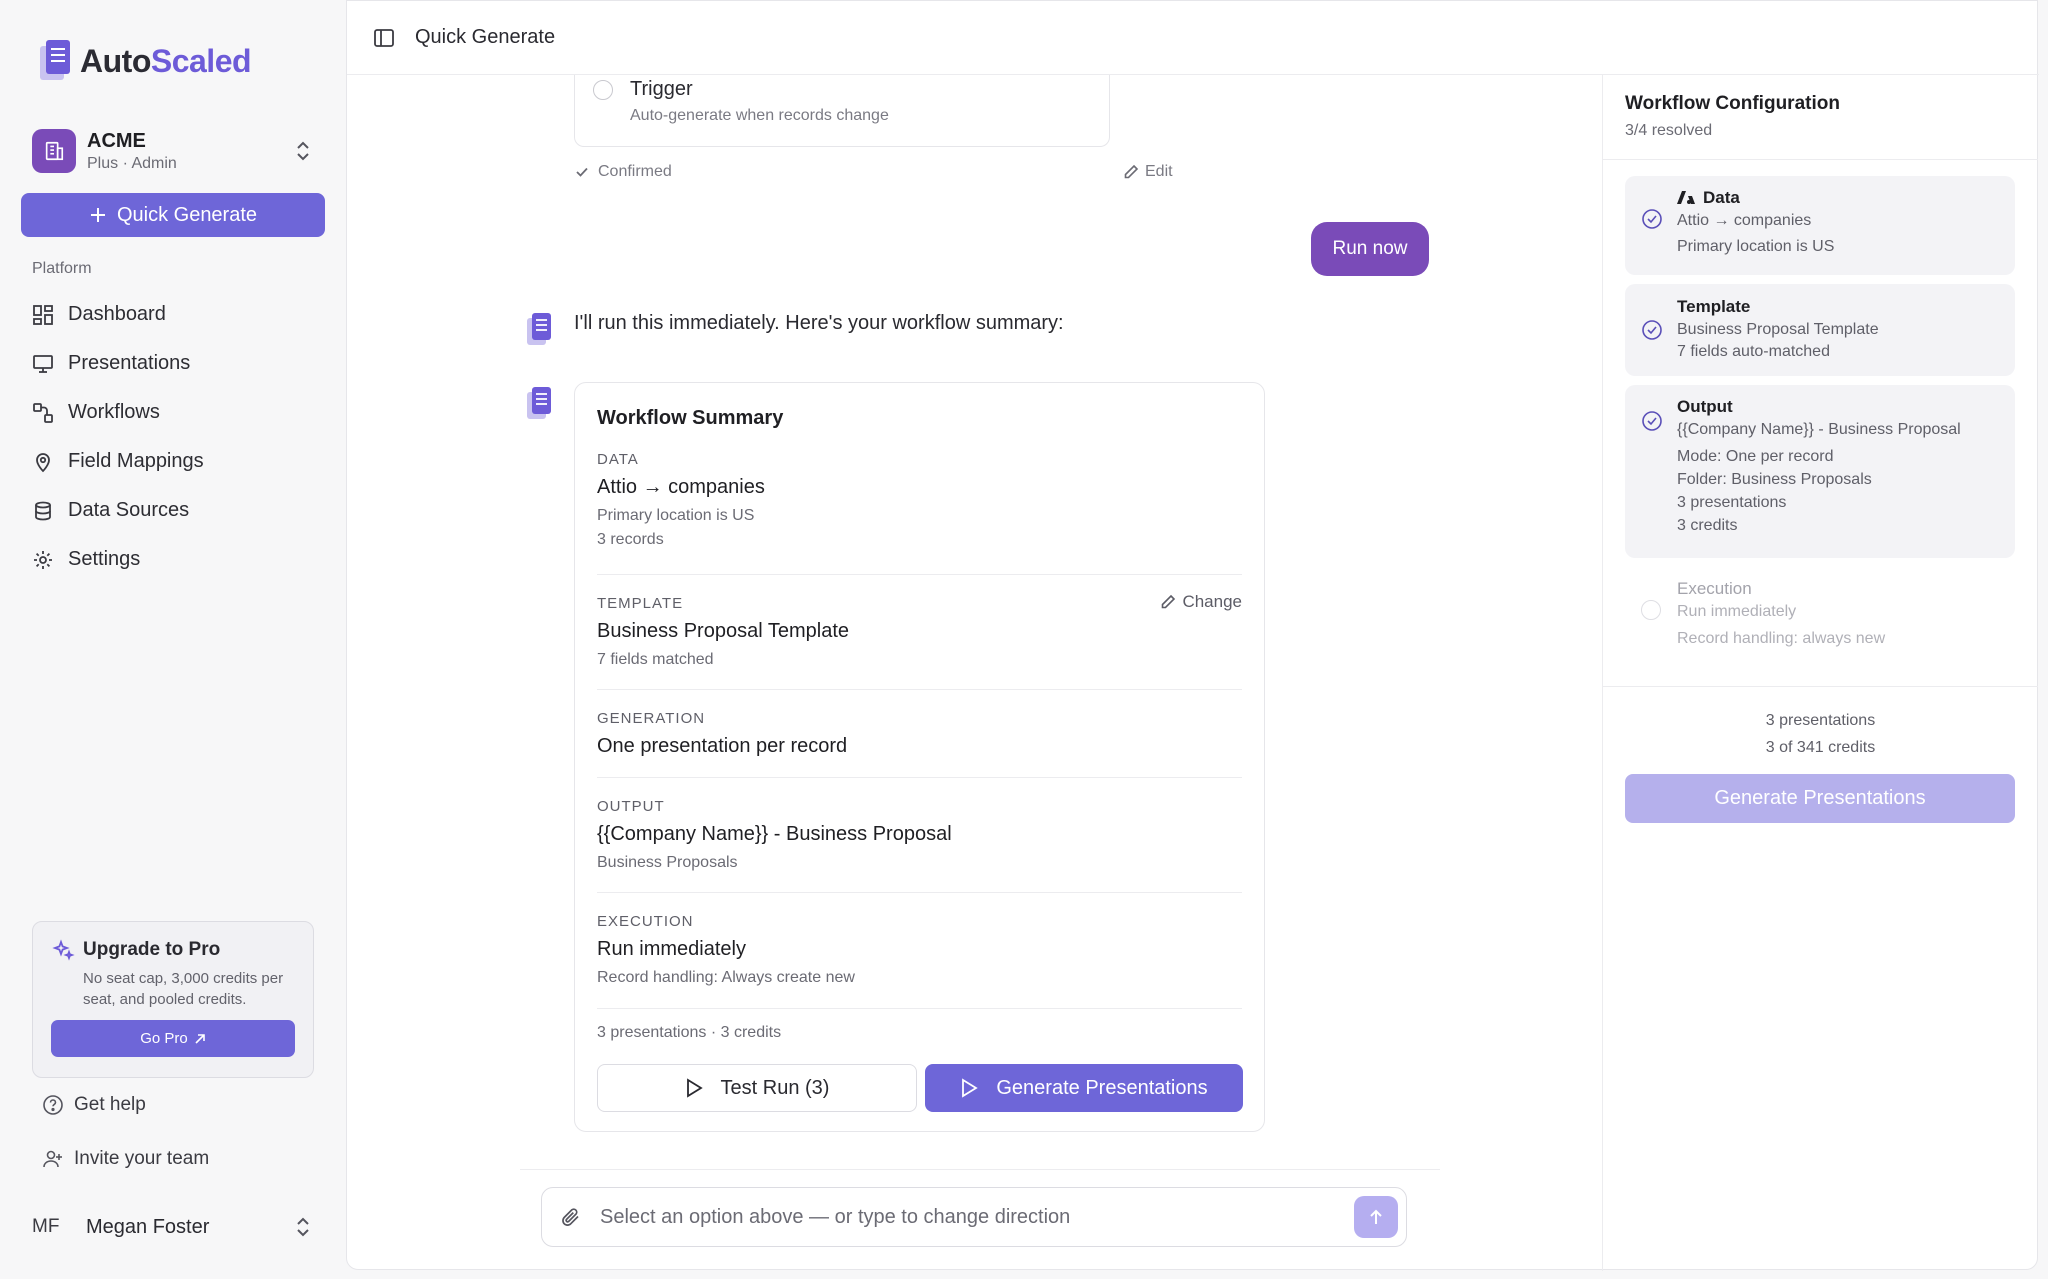 The height and width of the screenshot is (1279, 2048). Describe the element at coordinates (43, 363) in the screenshot. I see `presentation-icon` at that location.